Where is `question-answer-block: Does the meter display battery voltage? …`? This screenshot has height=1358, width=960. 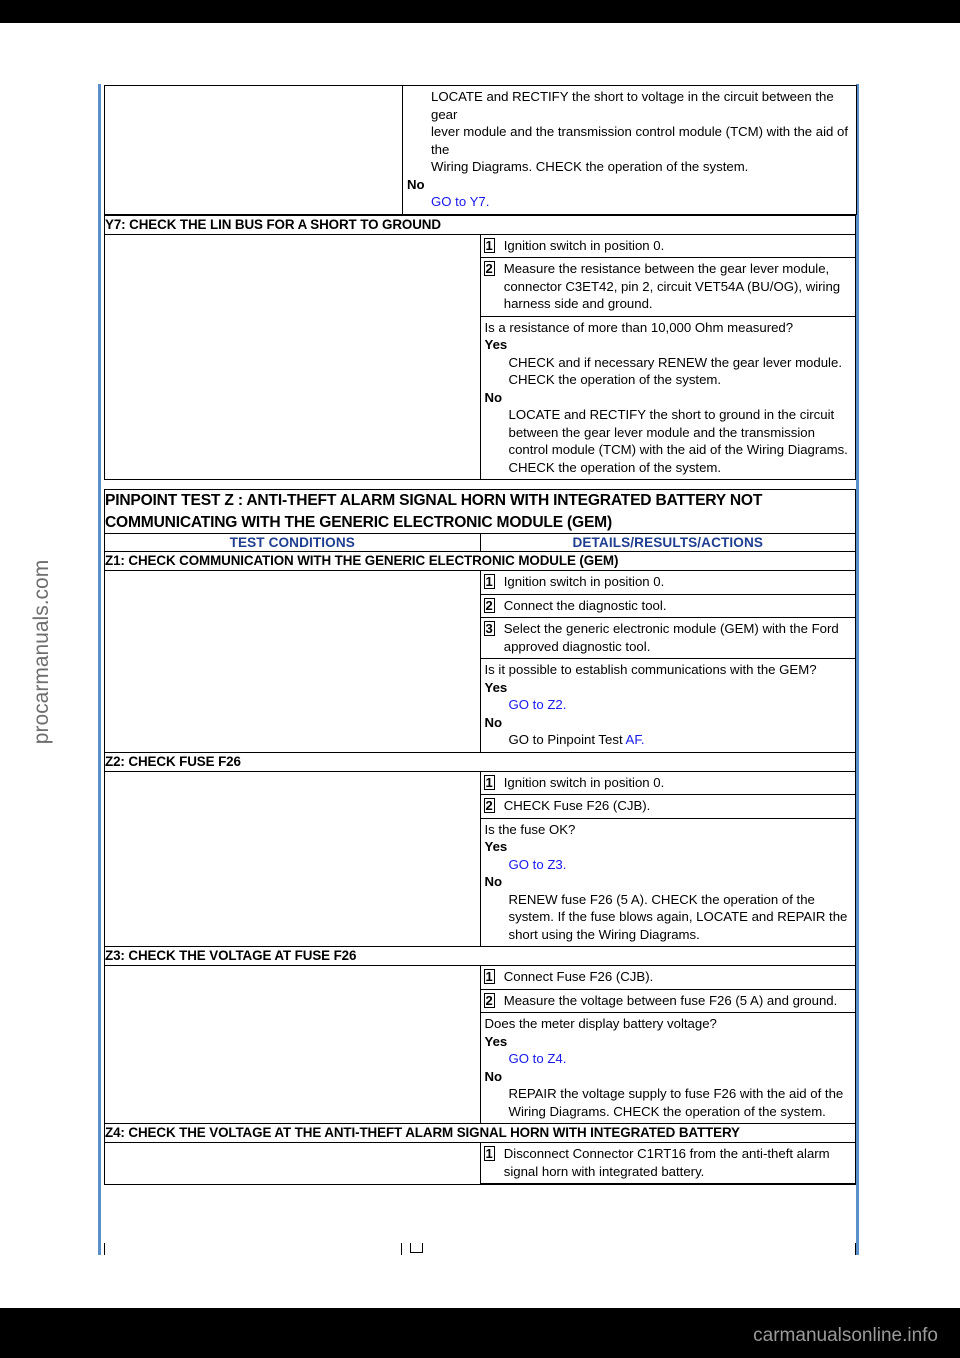 question-answer-block: Does the meter display battery voltage? … is located at coordinates (668, 1068).